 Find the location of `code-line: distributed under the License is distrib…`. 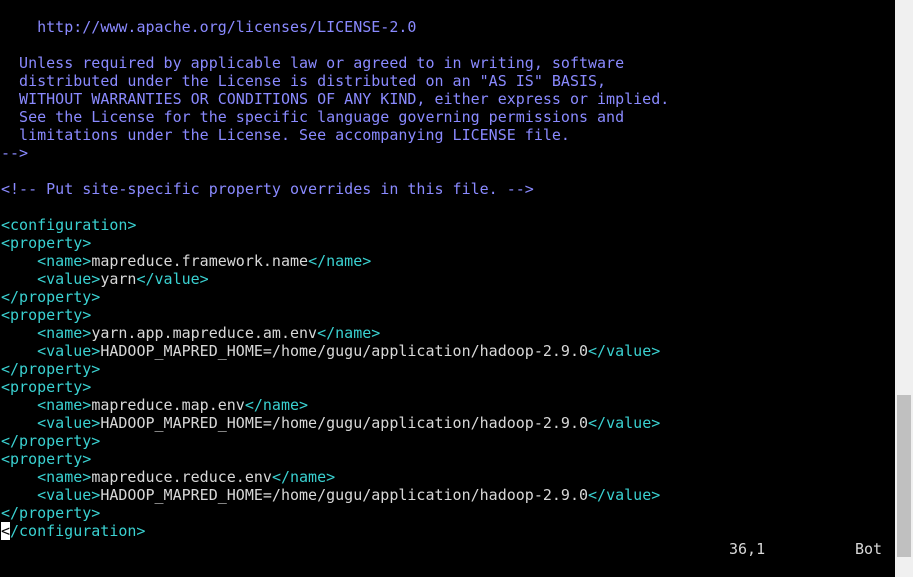

code-line: distributed under the License is distrib… is located at coordinates (447, 81).